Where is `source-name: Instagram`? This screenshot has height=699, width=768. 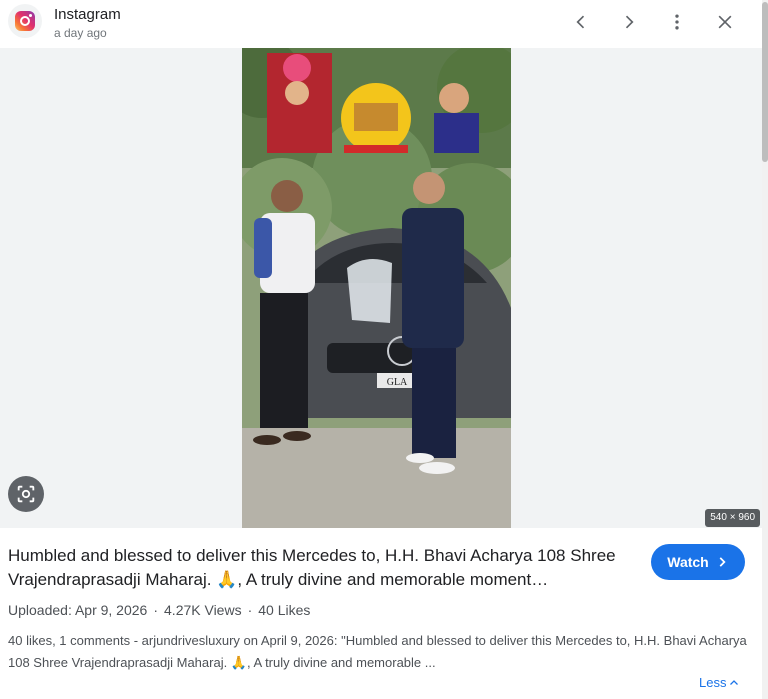
source-name: Instagram is located at coordinates (87, 14).